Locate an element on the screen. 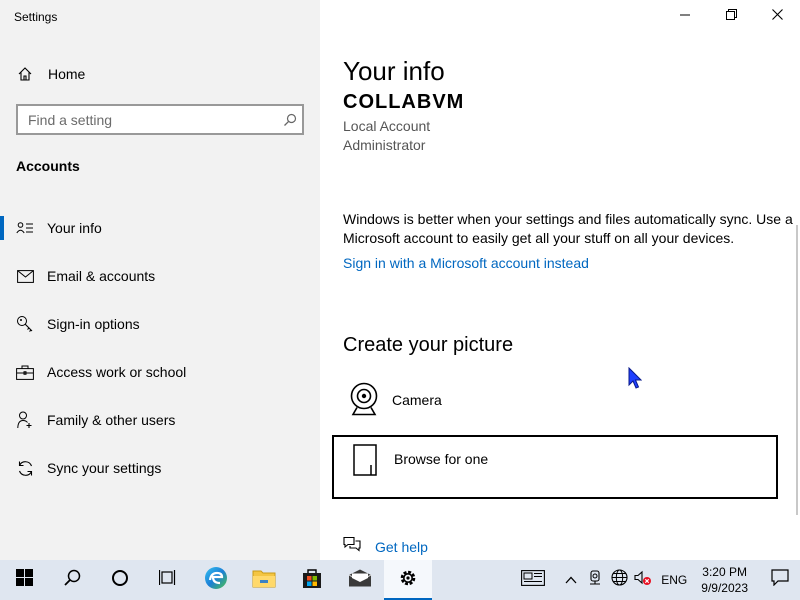 The width and height of the screenshot is (800, 600). sidebar-item-sign-in-options: Sign-in options is located at coordinates (160, 324).